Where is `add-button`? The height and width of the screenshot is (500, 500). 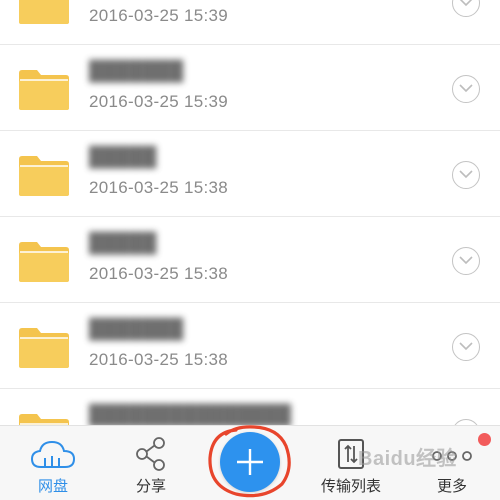
add-button is located at coordinates (250, 462).